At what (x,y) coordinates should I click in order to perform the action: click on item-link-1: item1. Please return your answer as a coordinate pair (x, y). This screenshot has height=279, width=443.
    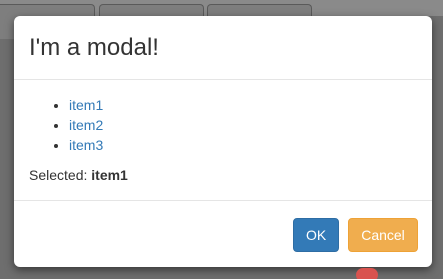
    Looking at the image, I should click on (86, 105).